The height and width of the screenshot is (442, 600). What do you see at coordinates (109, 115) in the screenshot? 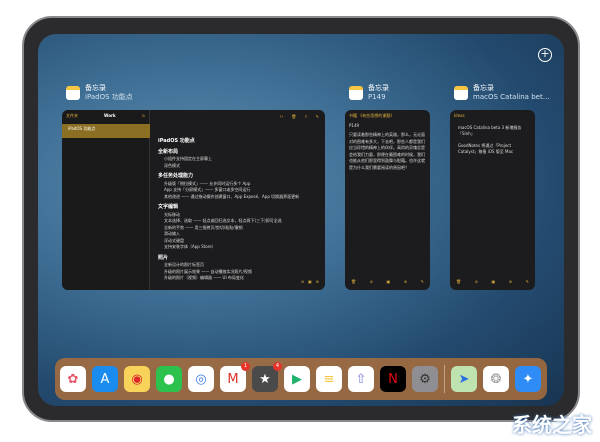
I see `folder-title: Work` at bounding box center [109, 115].